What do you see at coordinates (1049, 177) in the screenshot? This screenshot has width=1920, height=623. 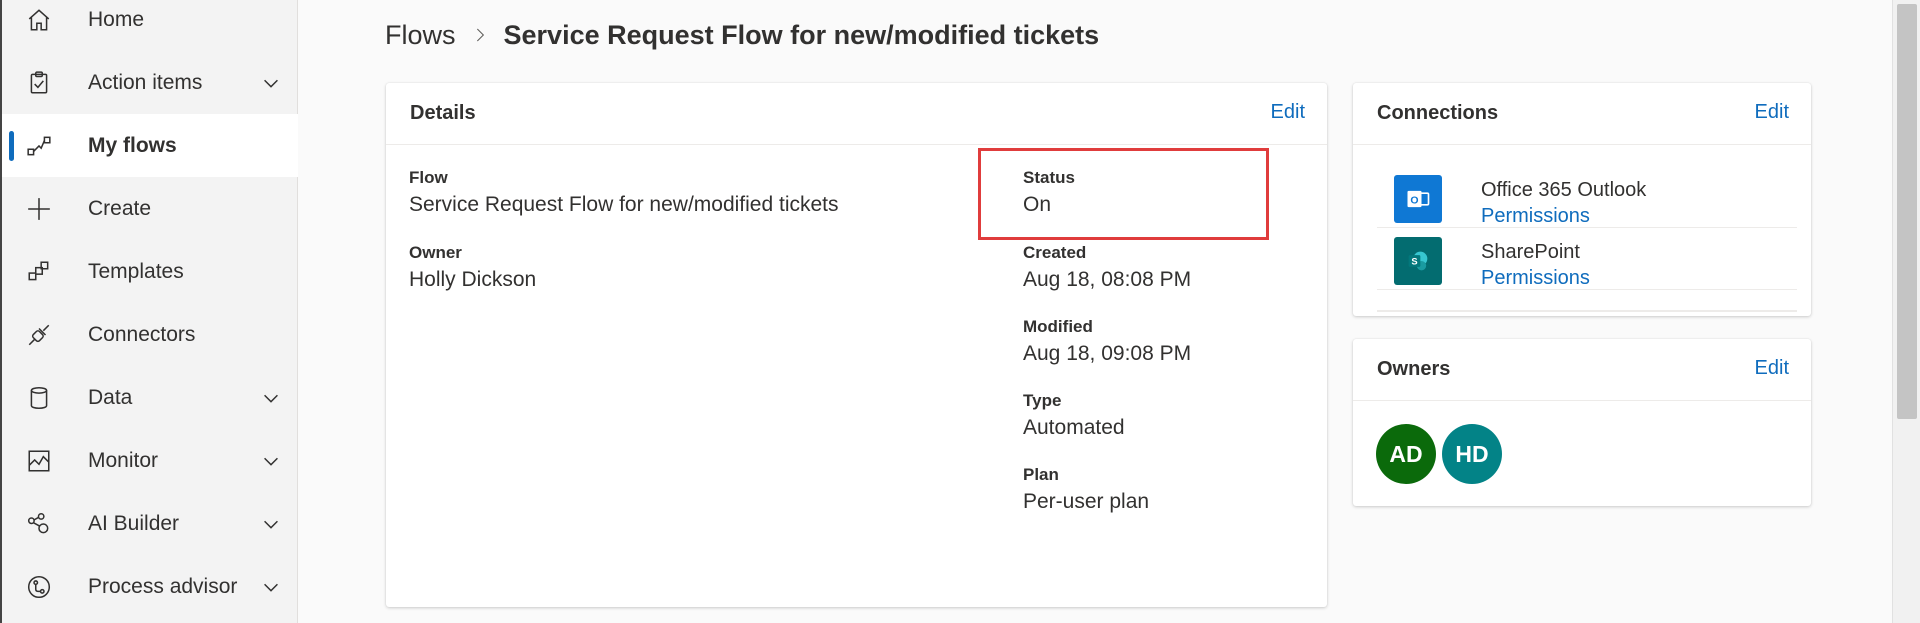 I see `status-label: Status` at bounding box center [1049, 177].